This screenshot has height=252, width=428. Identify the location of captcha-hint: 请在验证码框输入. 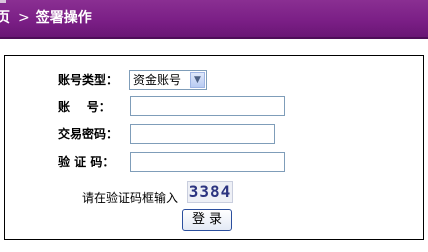
(130, 198).